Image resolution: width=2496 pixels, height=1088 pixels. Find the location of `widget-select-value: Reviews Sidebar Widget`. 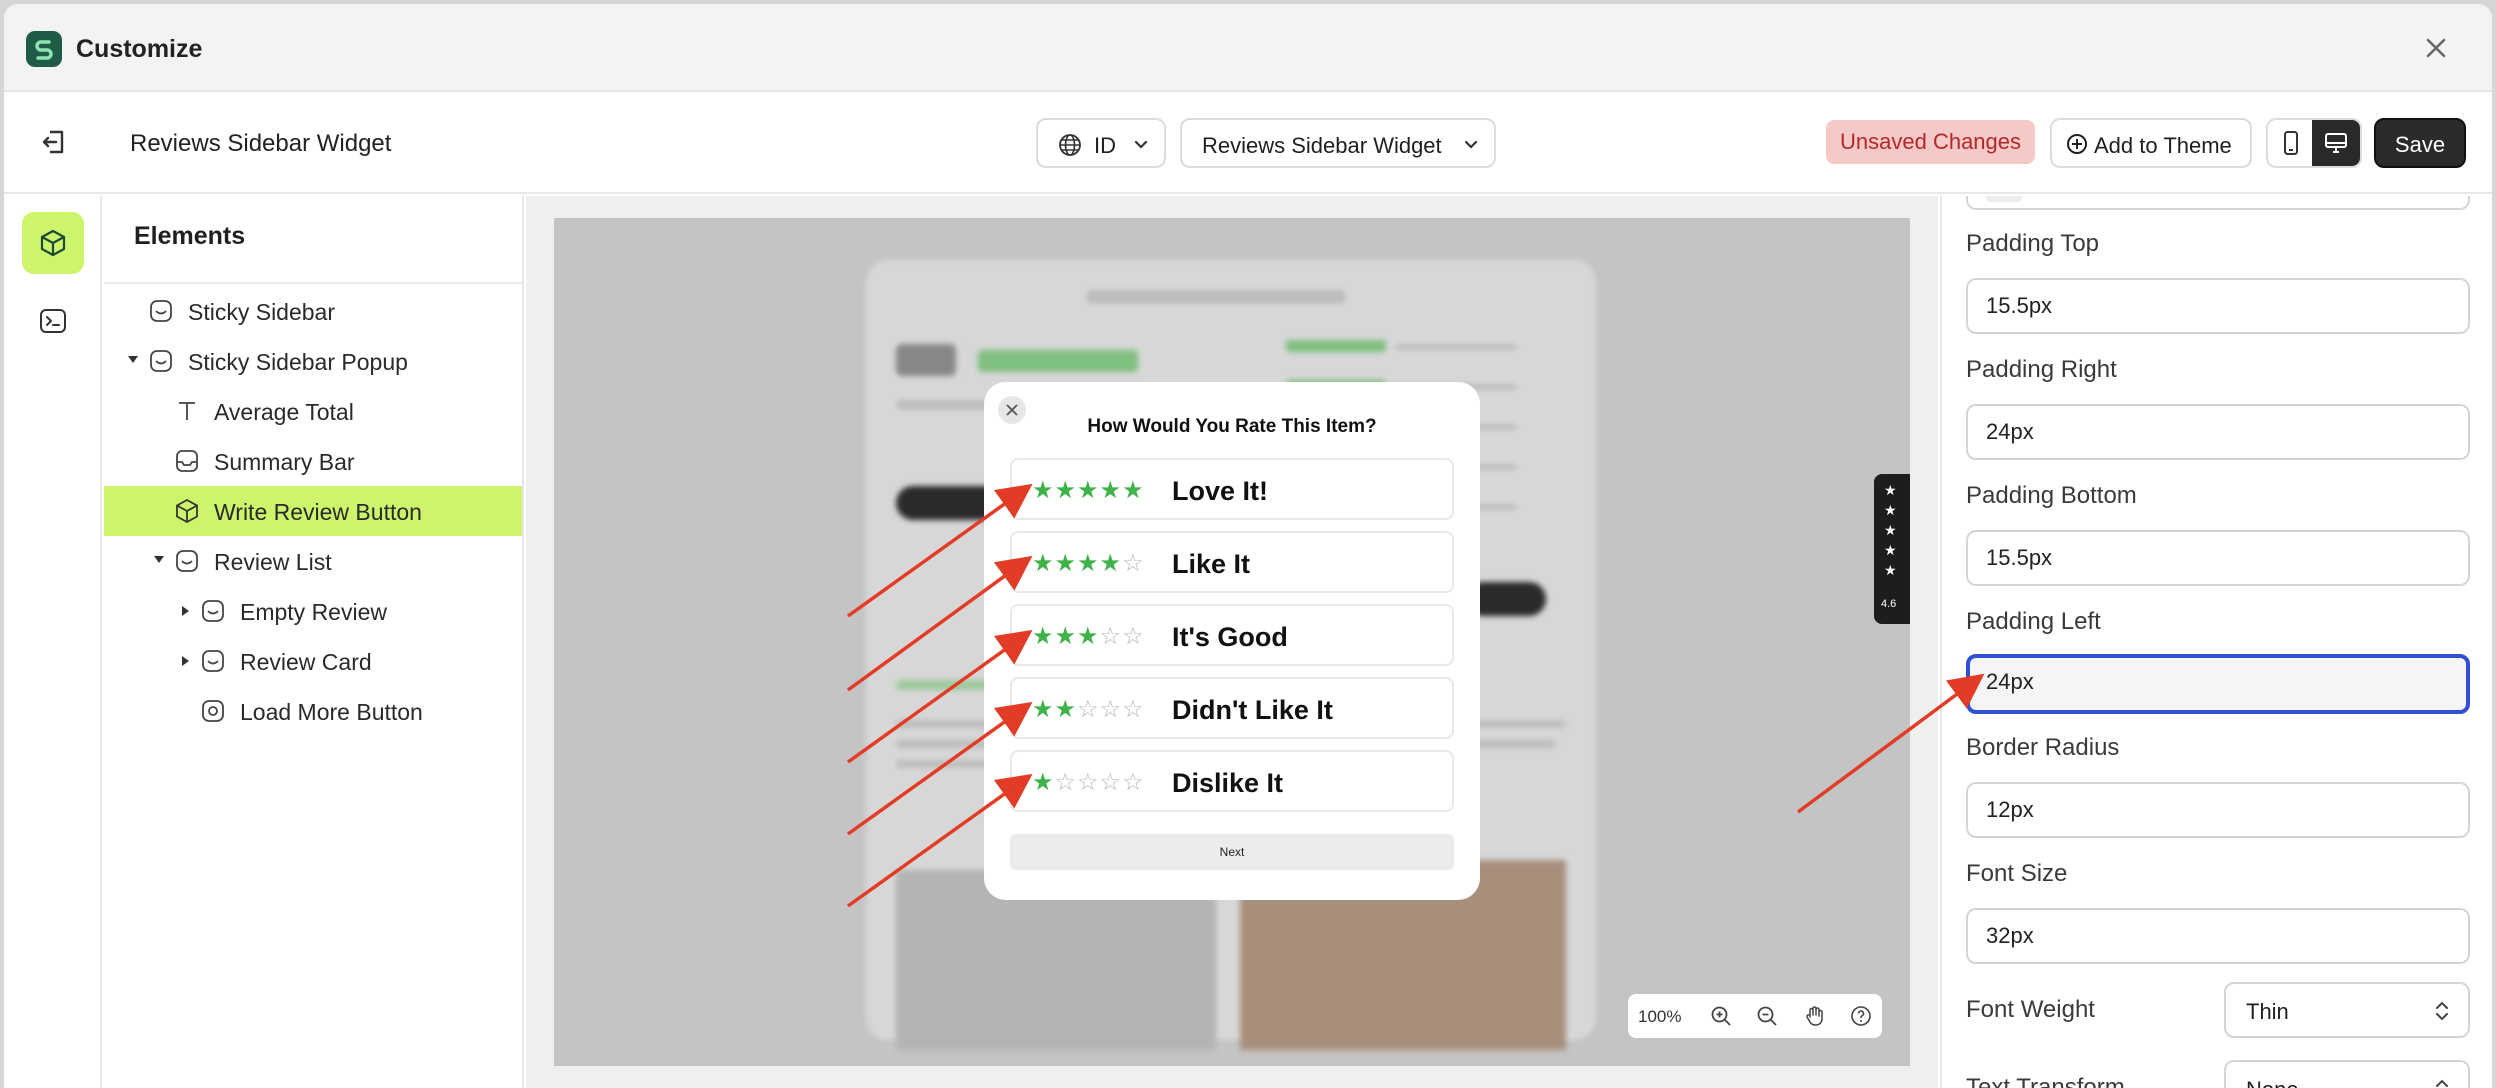

widget-select-value: Reviews Sidebar Widget is located at coordinates (1322, 145).